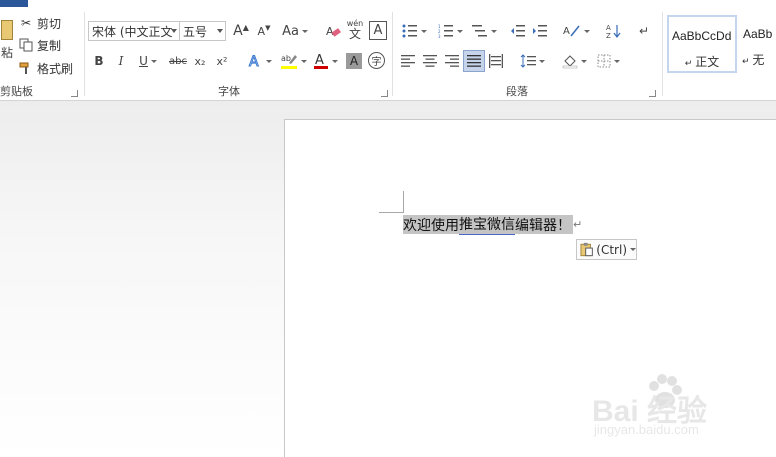 Image resolution: width=776 pixels, height=457 pixels. Describe the element at coordinates (439, 36) in the screenshot. I see `svg-text: 3` at that location.